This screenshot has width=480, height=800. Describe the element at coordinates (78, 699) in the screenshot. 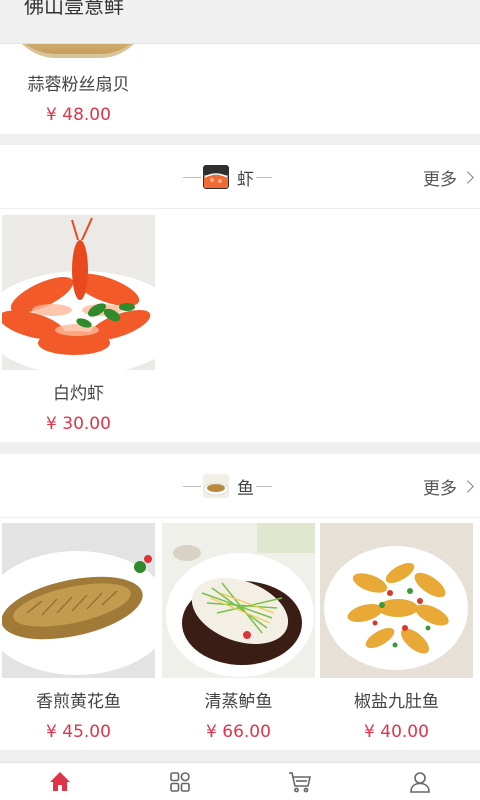

I see `product-name: 香煎黄花鱼` at that location.